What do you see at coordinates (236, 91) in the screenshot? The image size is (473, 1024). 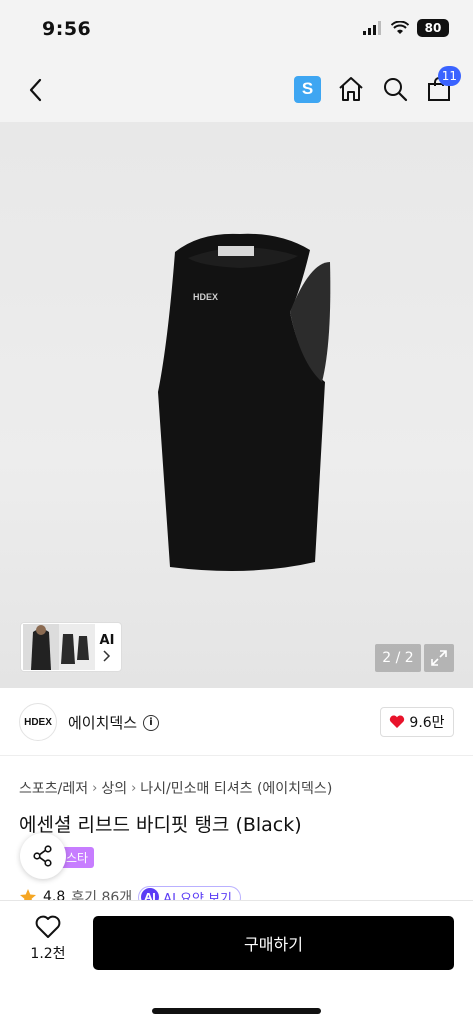 I see `nav-bar: S 11` at bounding box center [236, 91].